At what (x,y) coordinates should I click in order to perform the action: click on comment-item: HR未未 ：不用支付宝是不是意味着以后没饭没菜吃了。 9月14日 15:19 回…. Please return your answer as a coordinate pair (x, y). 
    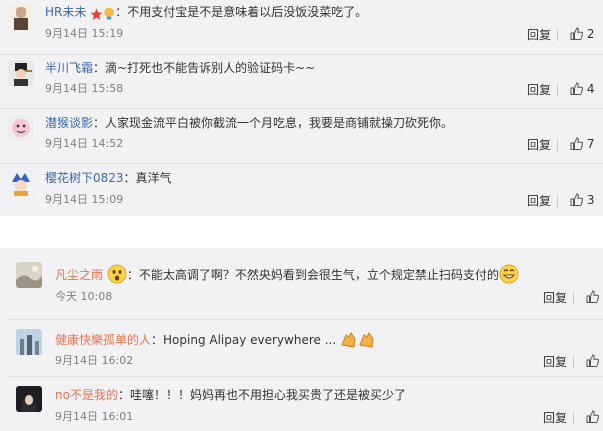
    Looking at the image, I should click on (301, 27).